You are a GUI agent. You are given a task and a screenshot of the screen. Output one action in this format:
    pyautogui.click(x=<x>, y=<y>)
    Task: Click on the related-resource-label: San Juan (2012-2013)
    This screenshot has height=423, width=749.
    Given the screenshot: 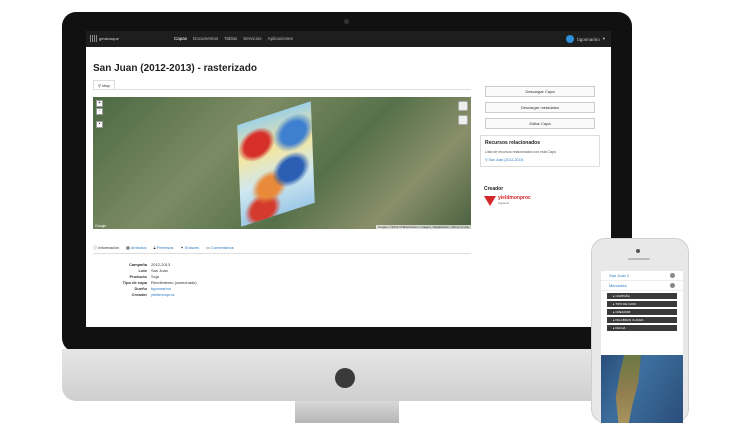 What is the action you would take?
    pyautogui.click(x=506, y=160)
    